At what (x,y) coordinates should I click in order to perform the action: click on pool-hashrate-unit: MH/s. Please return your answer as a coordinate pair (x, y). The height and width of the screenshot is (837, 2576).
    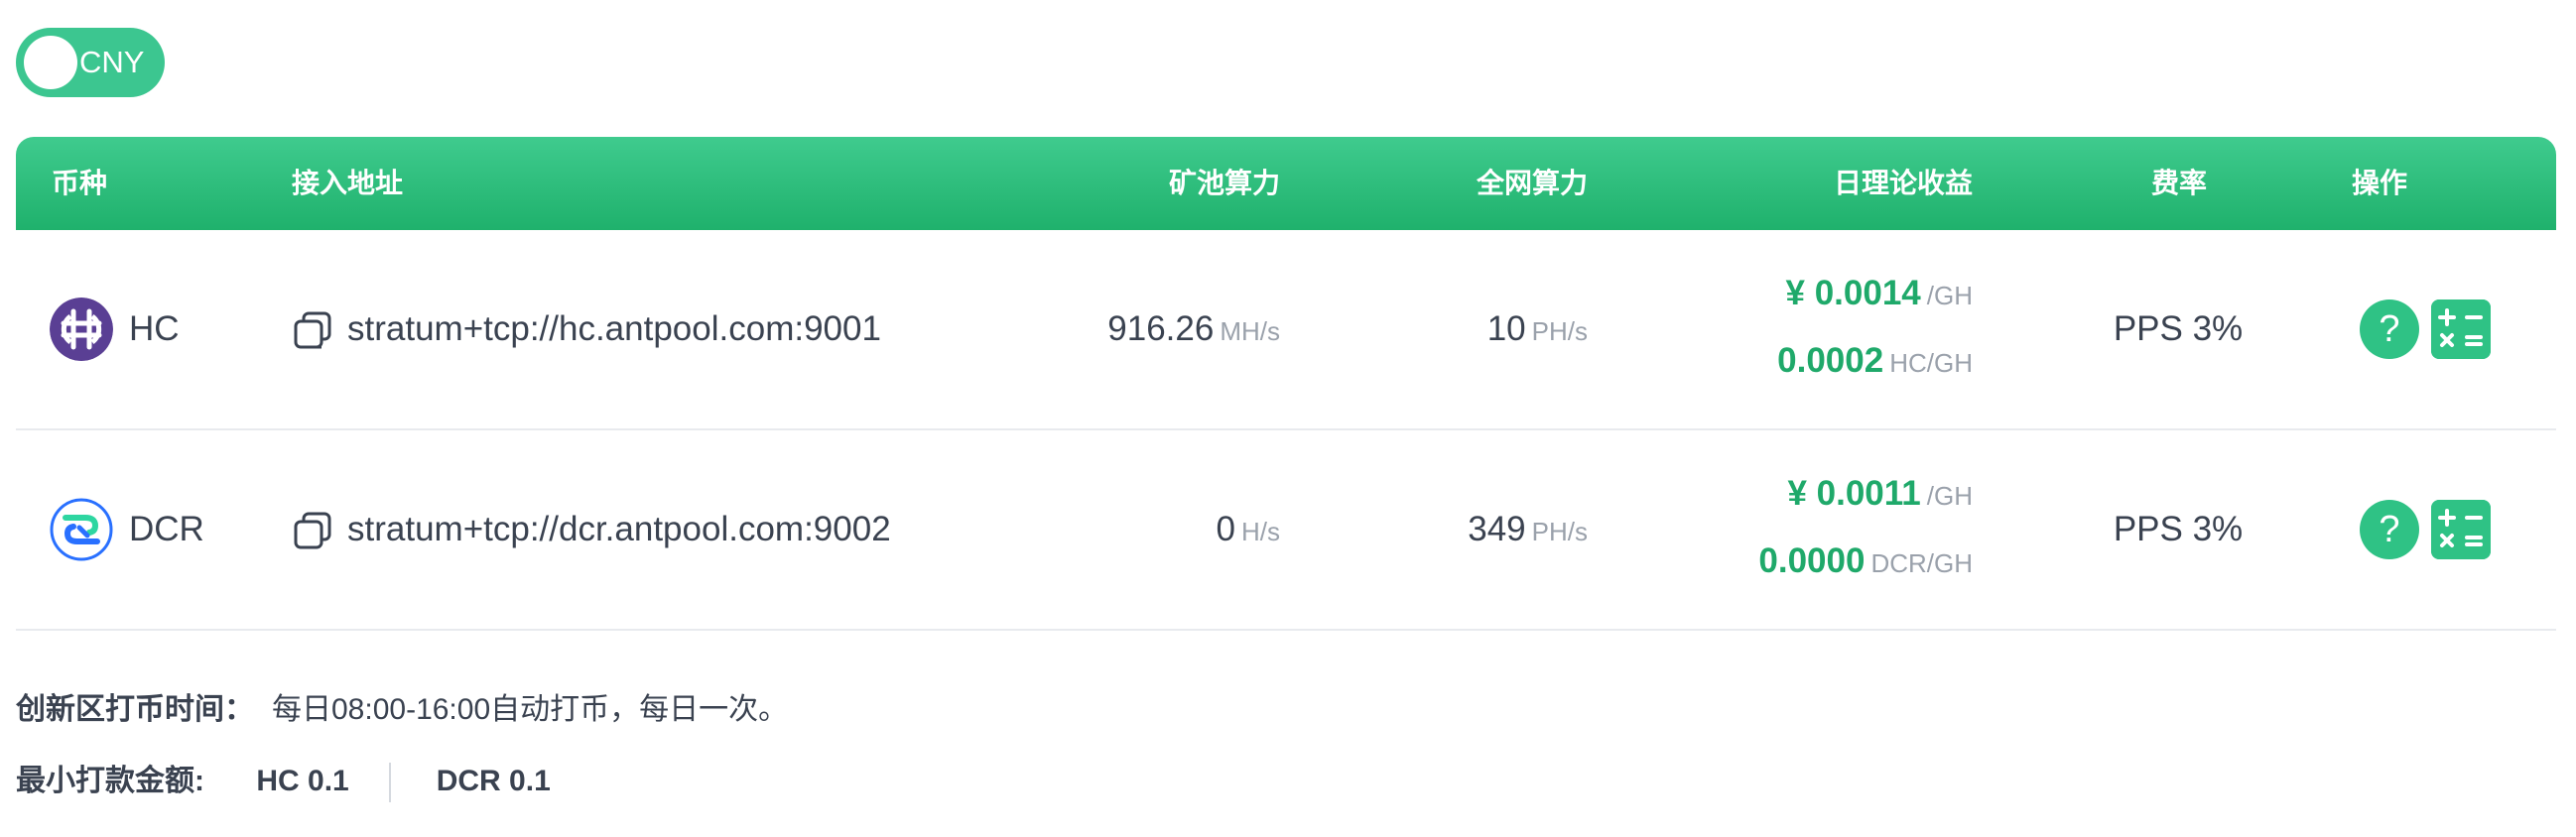
    Looking at the image, I should click on (1250, 331).